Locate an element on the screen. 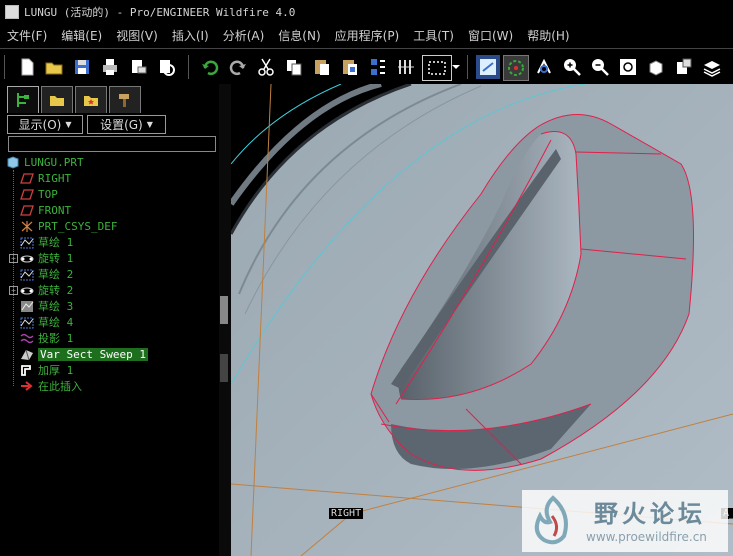 This screenshot has height=556, width=733. save-copy-icon is located at coordinates (167, 68).